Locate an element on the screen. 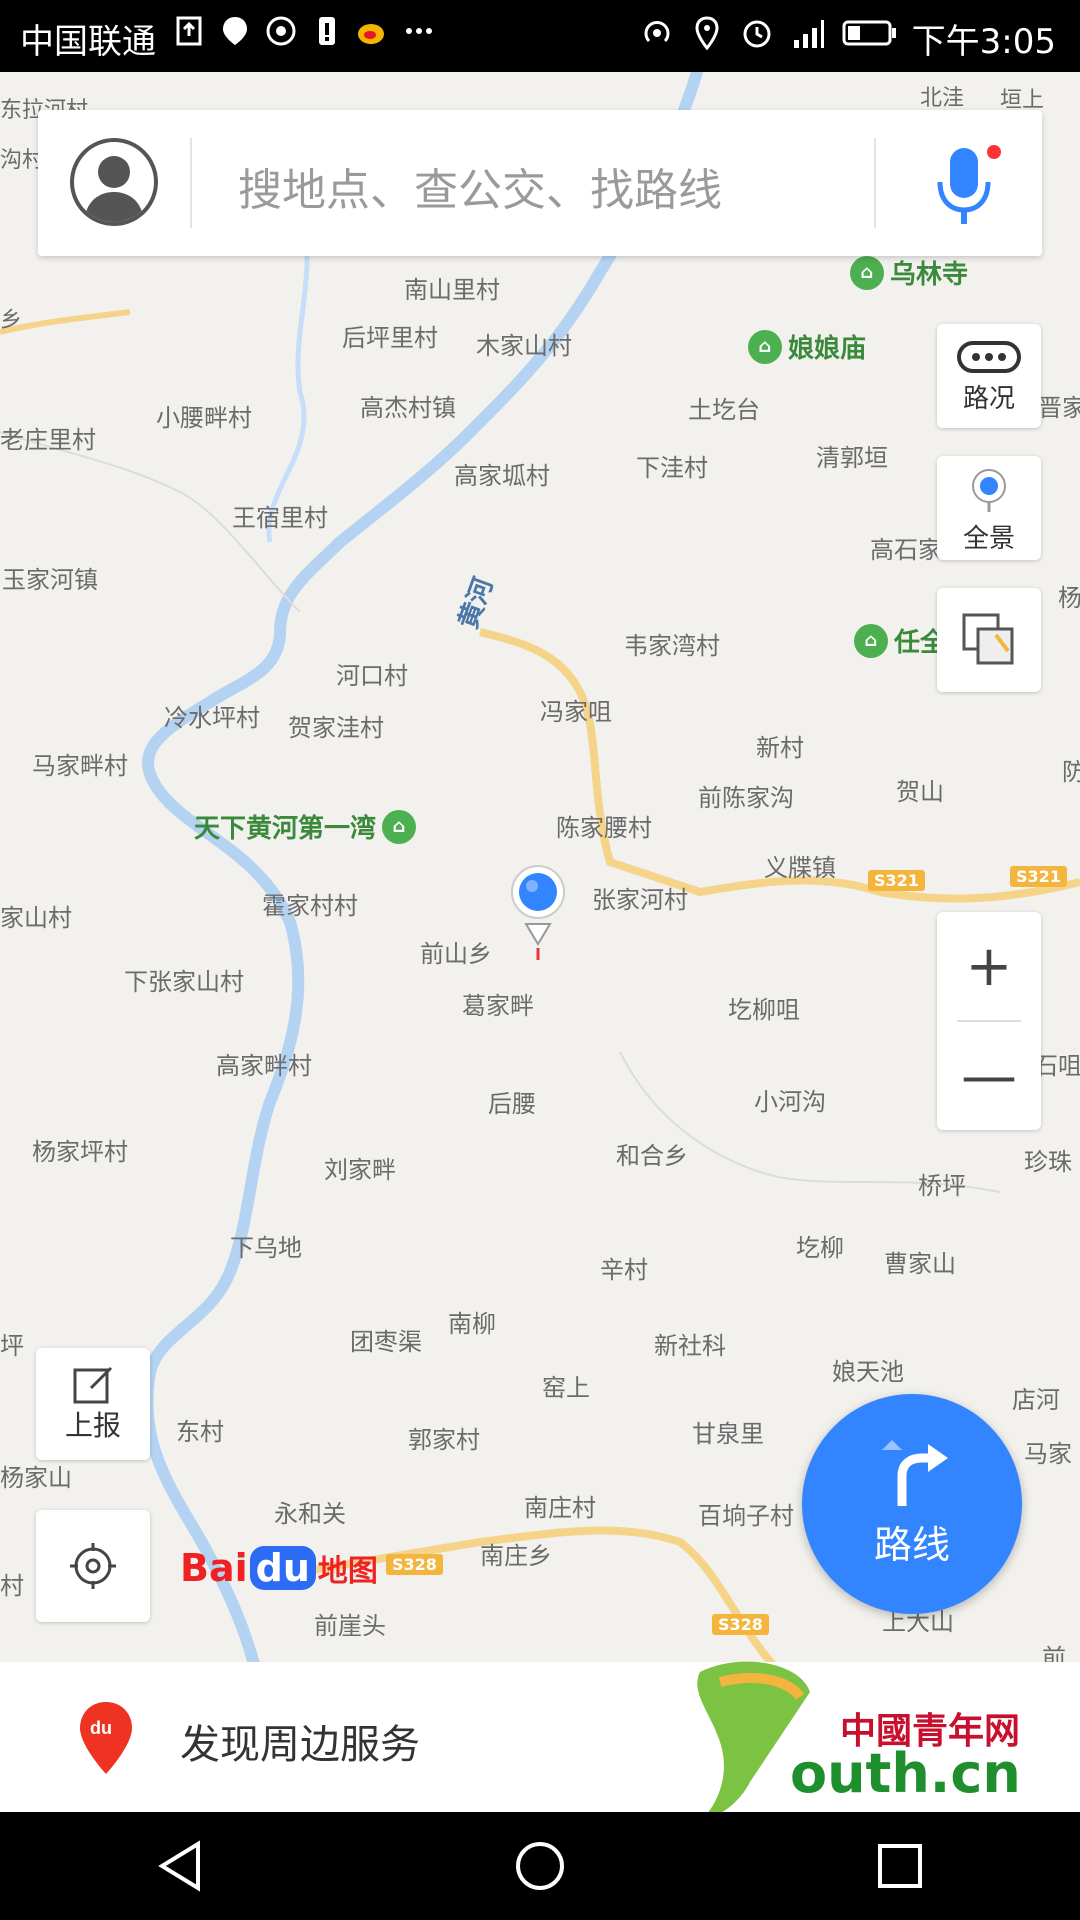 The image size is (1080, 1920). map-place-label: 马家 is located at coordinates (1048, 1451).